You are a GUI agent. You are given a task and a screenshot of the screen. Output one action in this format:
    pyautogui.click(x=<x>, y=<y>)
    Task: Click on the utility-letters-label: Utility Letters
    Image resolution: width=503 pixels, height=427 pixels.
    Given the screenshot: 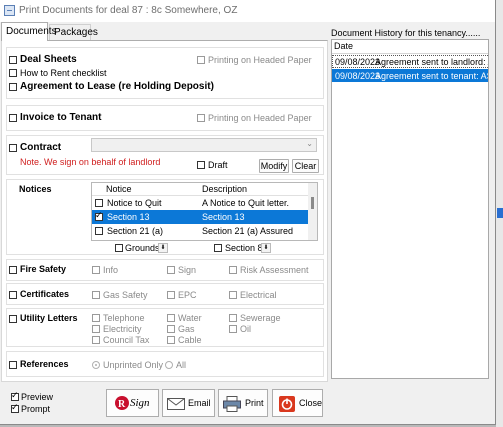 What is the action you would take?
    pyautogui.click(x=49, y=318)
    